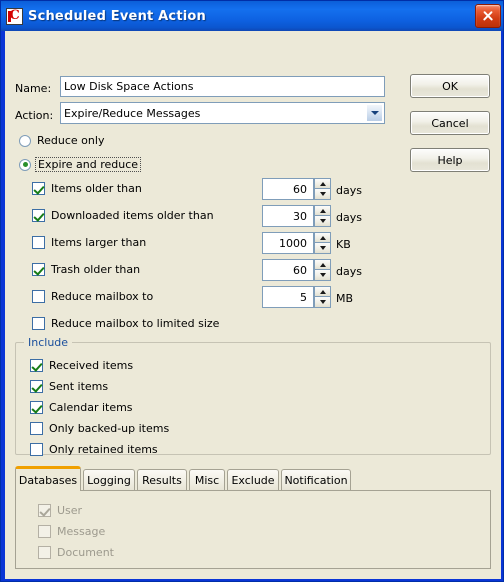  Describe the element at coordinates (36, 386) in the screenshot. I see `checkbox-sent-items-box` at that location.